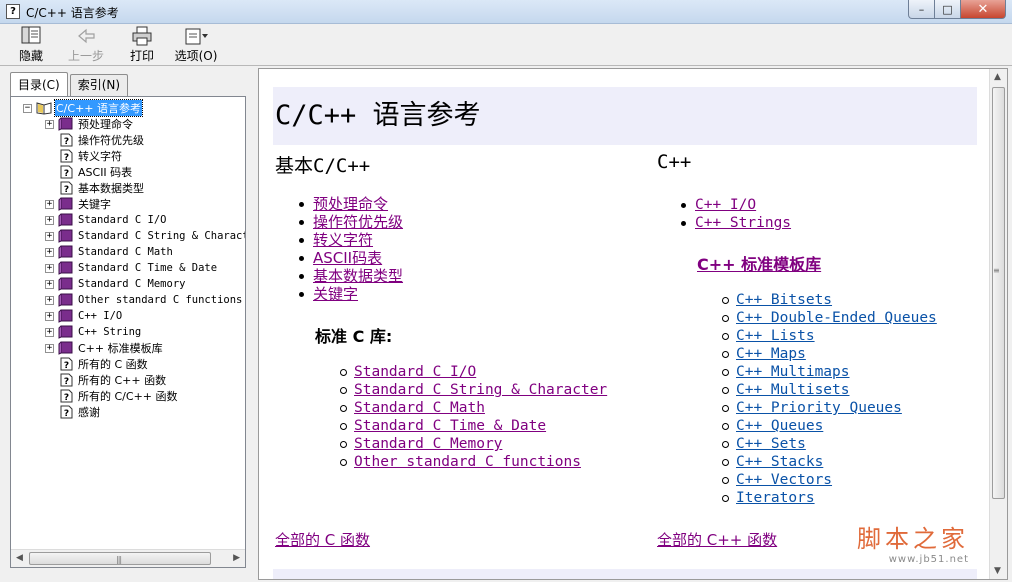 The width and height of the screenshot is (1012, 582). I want to click on tree-item: ? 转义字符, so click(84, 156).